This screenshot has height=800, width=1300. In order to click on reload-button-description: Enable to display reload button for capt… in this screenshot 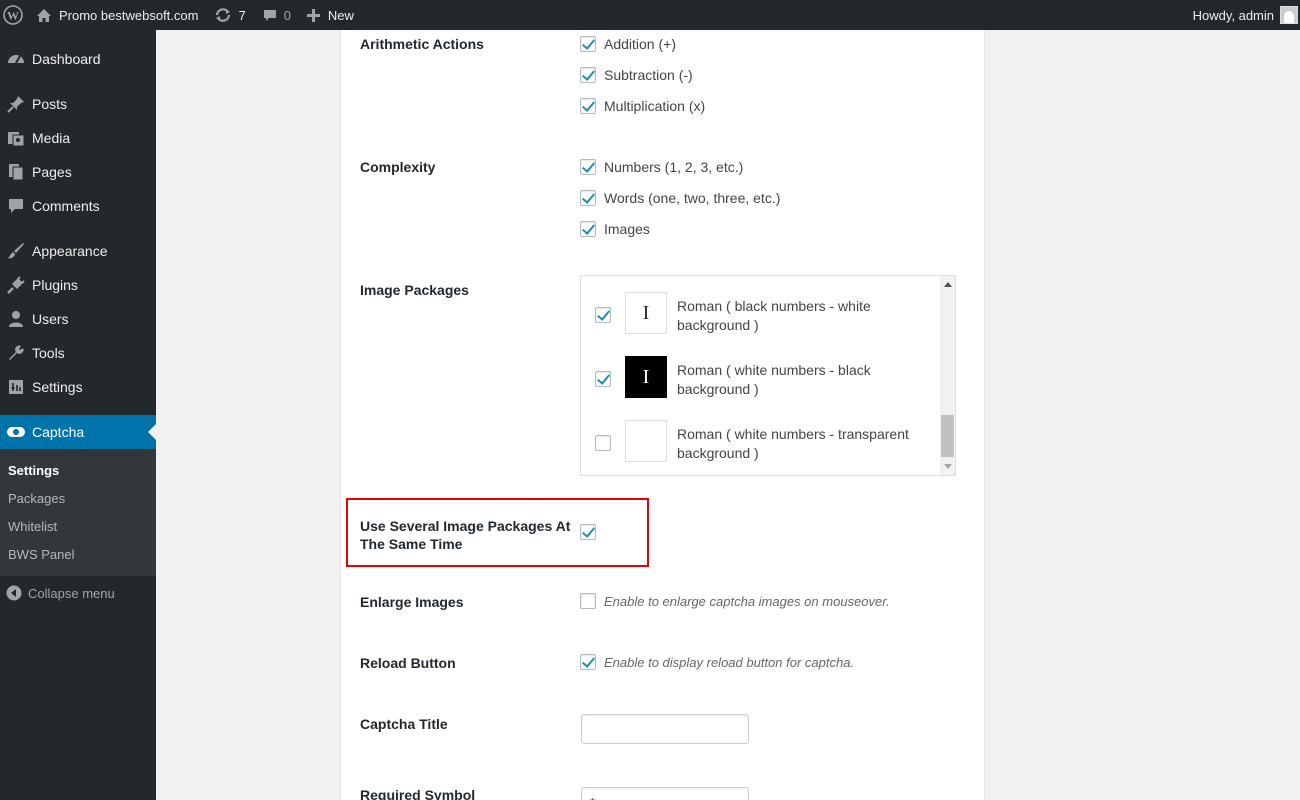, I will do `click(729, 662)`.